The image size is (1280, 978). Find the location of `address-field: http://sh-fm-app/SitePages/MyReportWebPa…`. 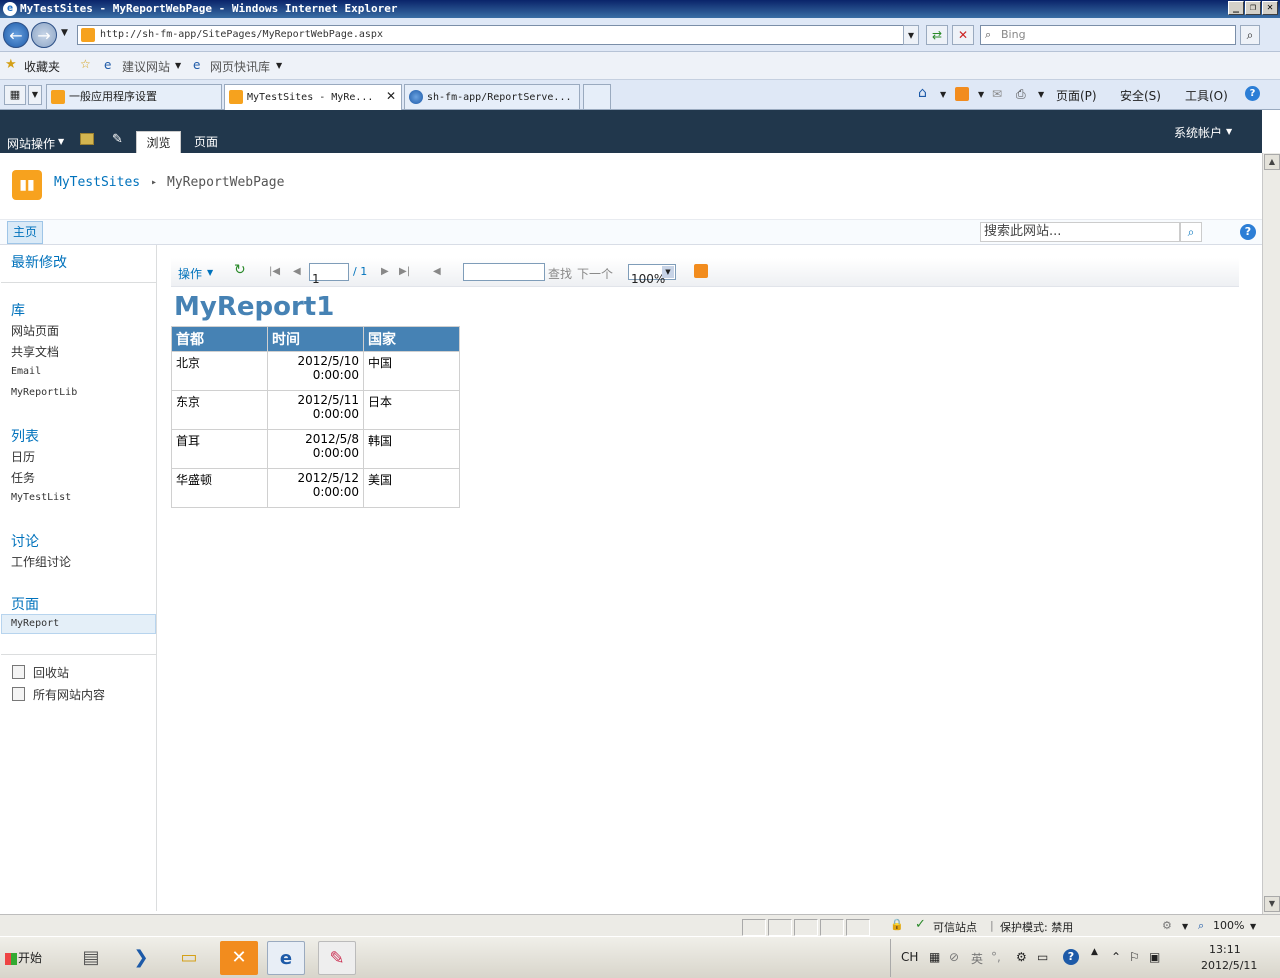

address-field: http://sh-fm-app/SitePages/MyReportWebPa… is located at coordinates (498, 35).